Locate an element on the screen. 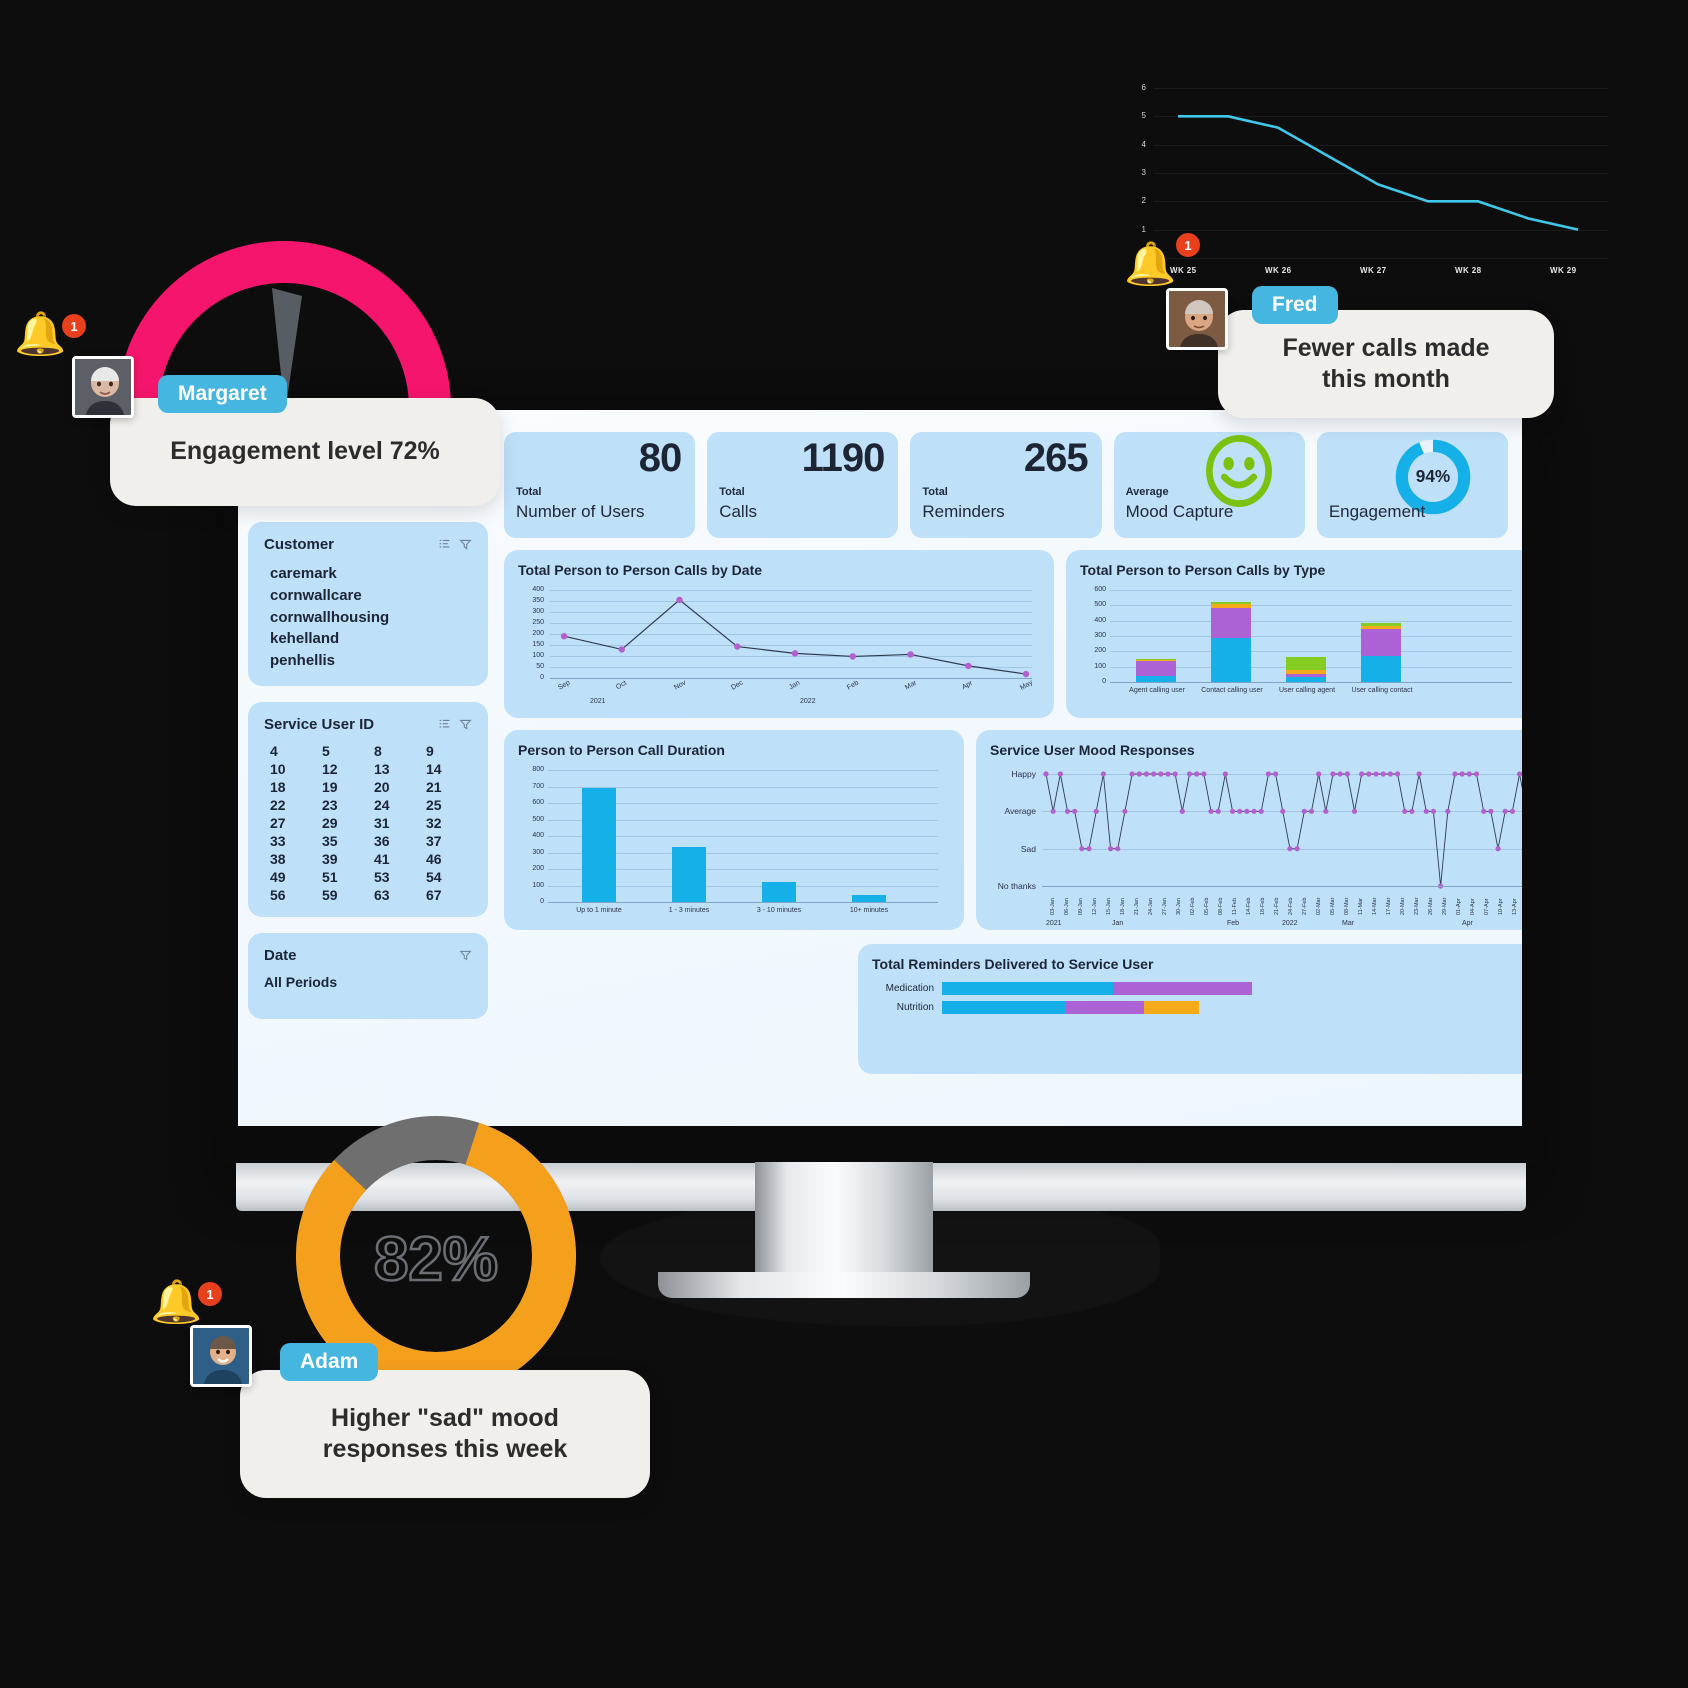 The width and height of the screenshot is (1688, 1688). notification-card-margaret: Engagement level 72% is located at coordinates (305, 452).